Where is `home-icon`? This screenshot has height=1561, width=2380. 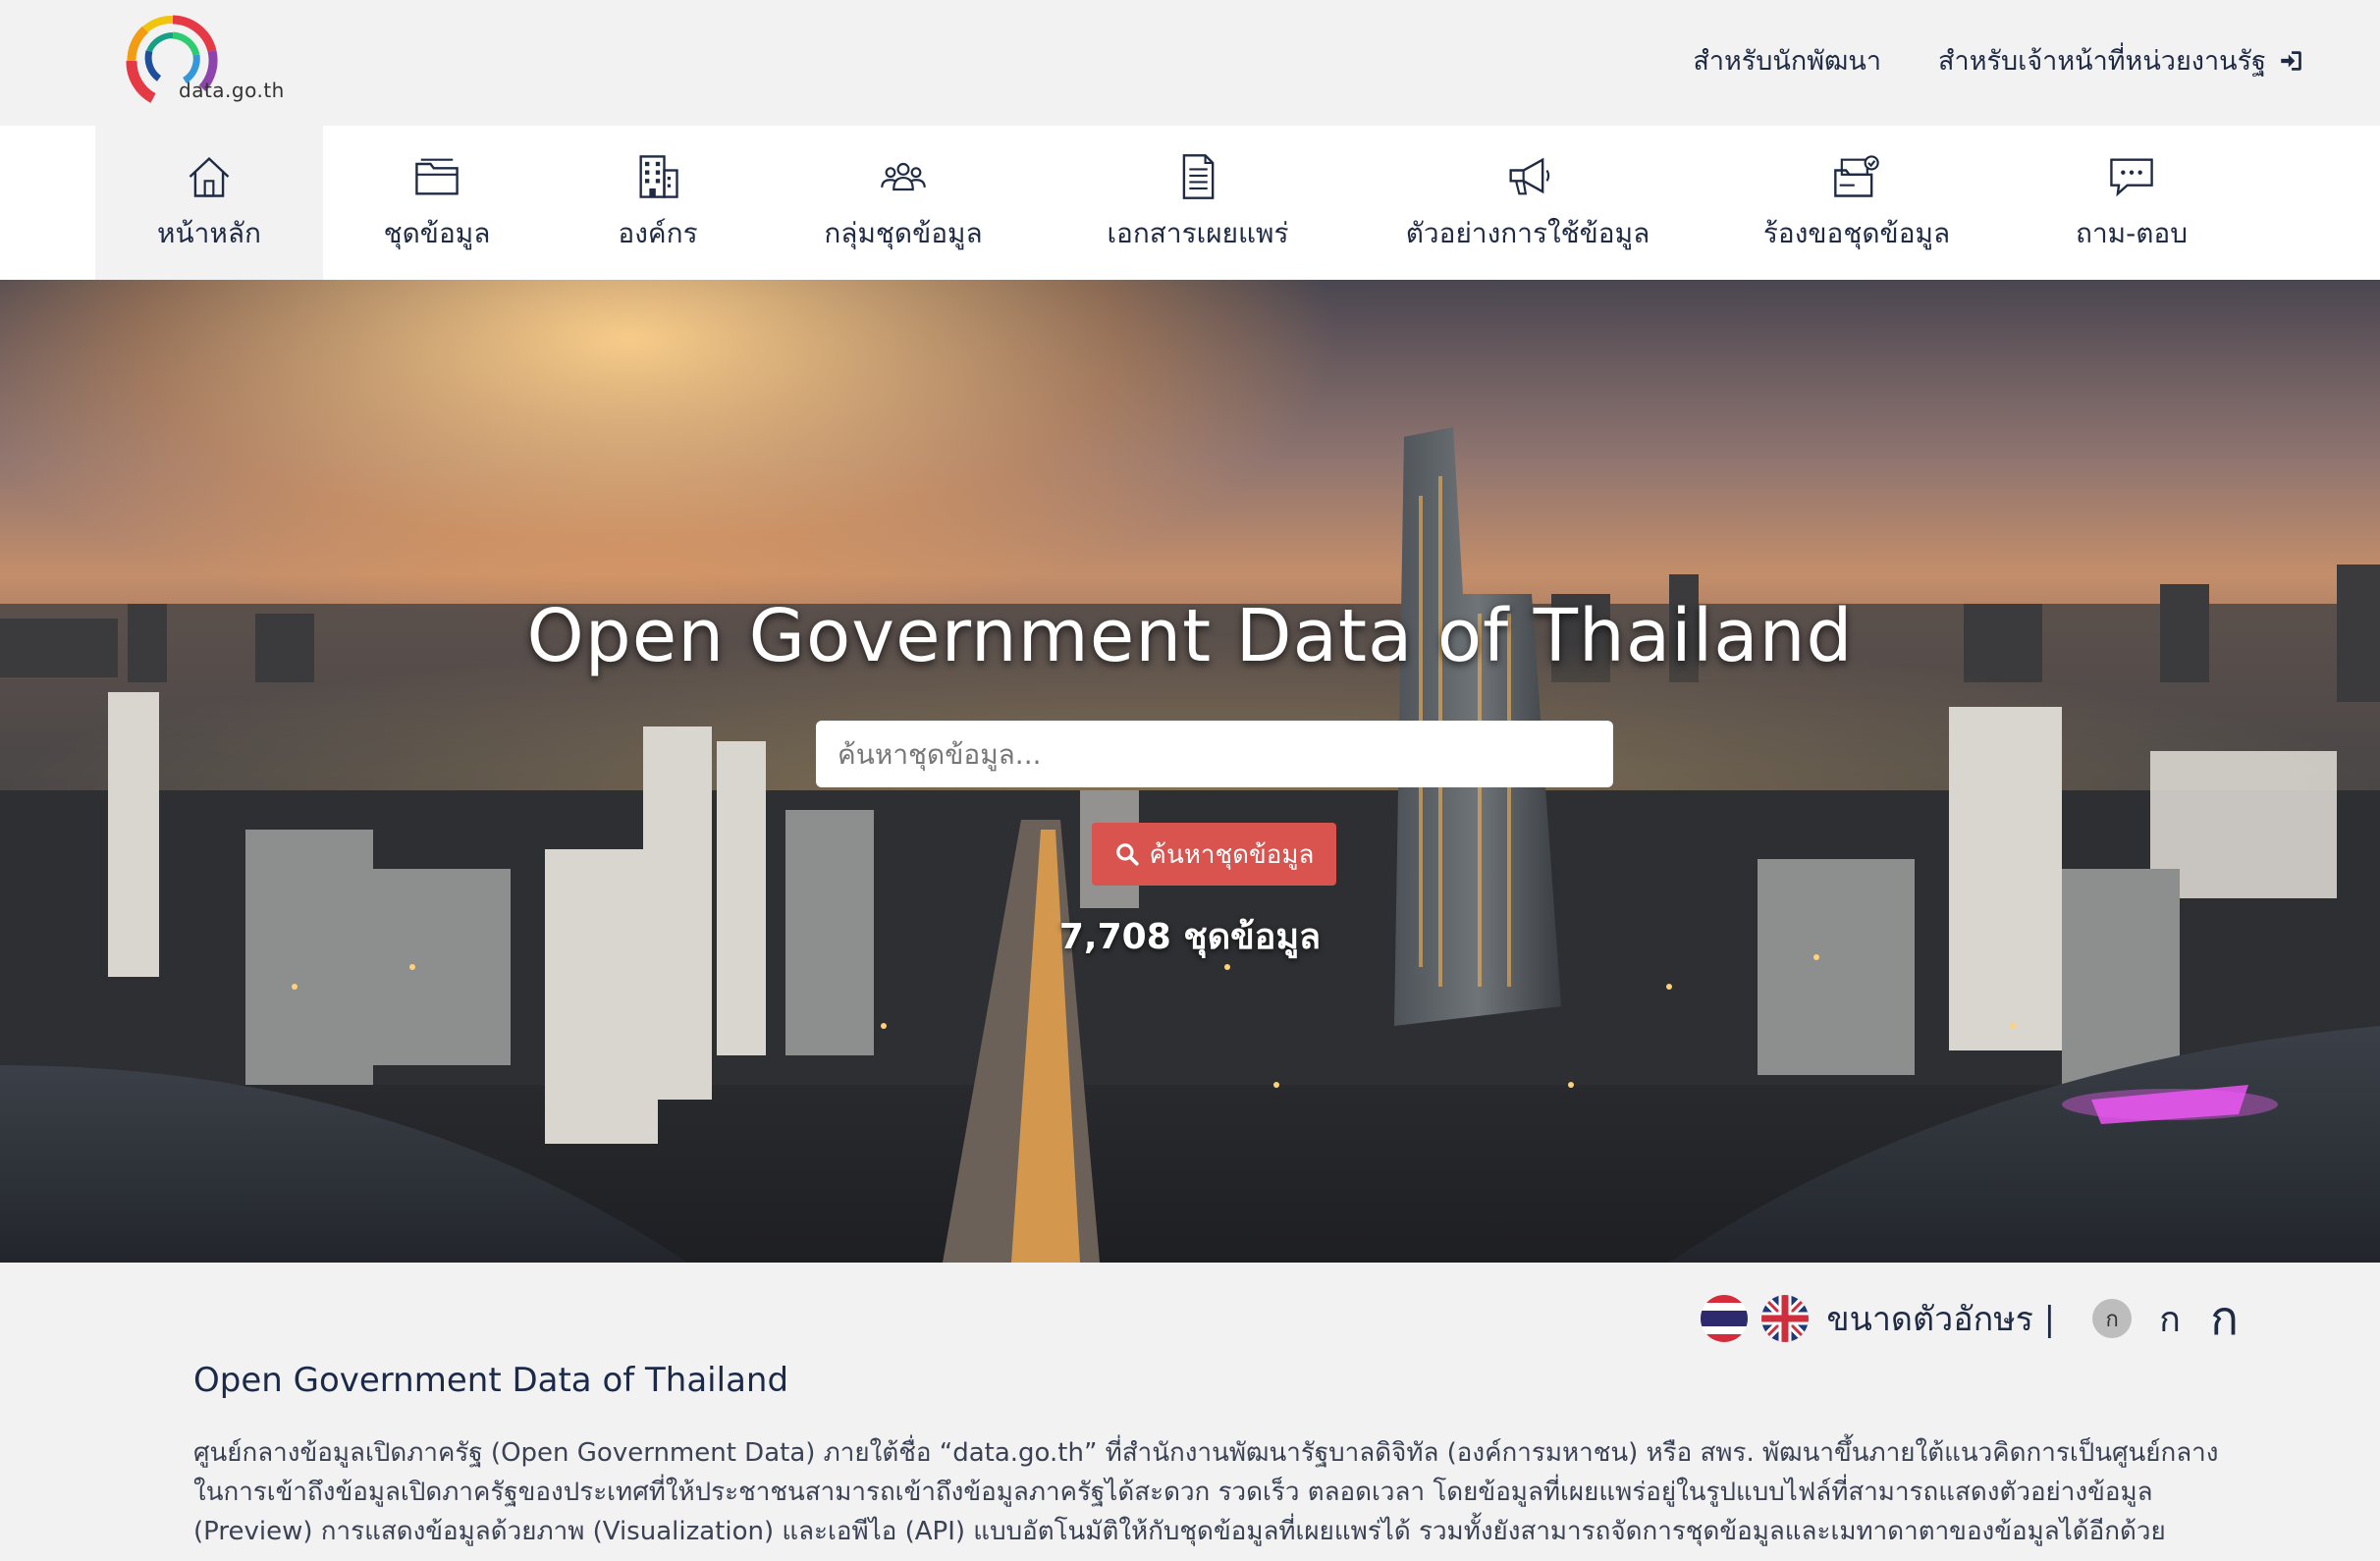 home-icon is located at coordinates (209, 176).